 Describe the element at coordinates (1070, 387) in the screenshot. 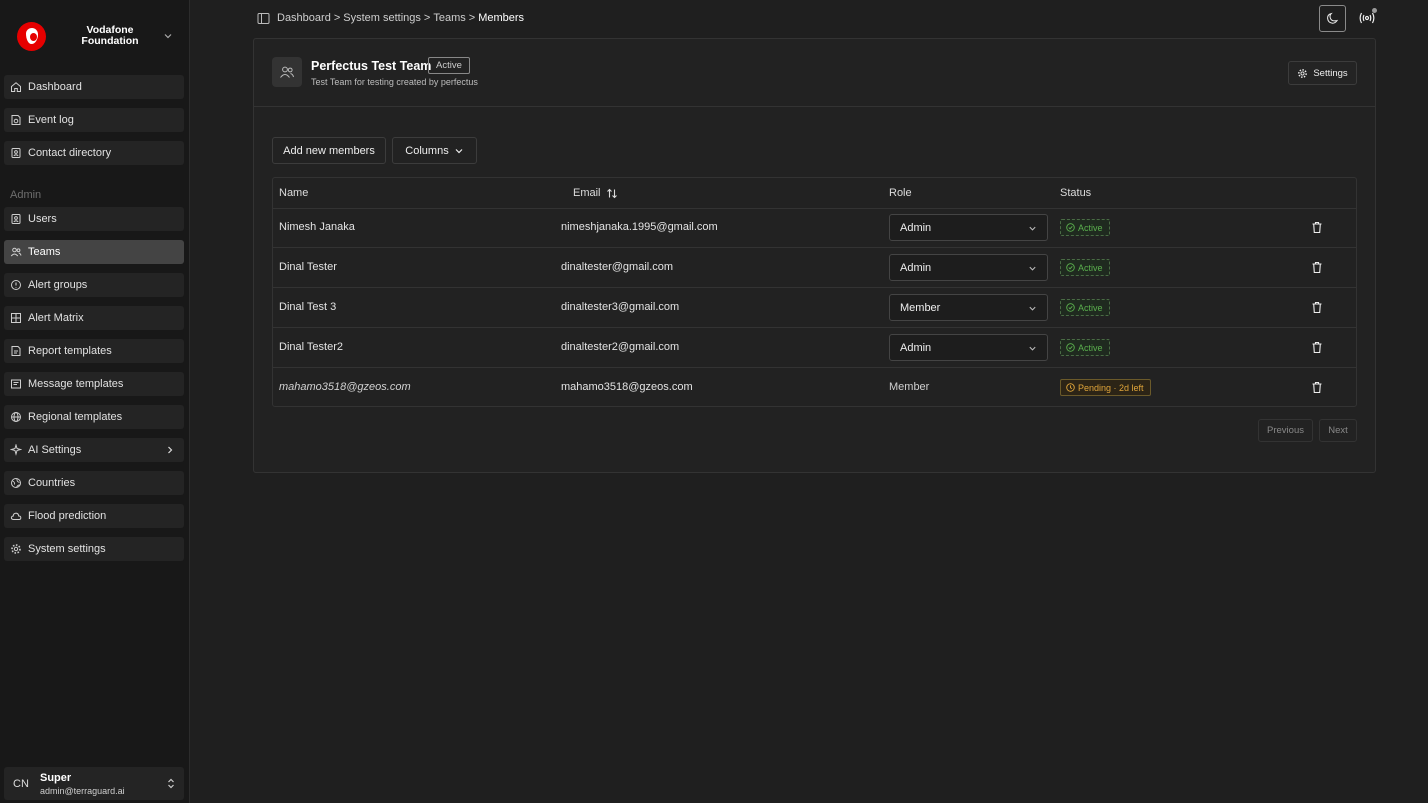

I see `clock-icon` at that location.